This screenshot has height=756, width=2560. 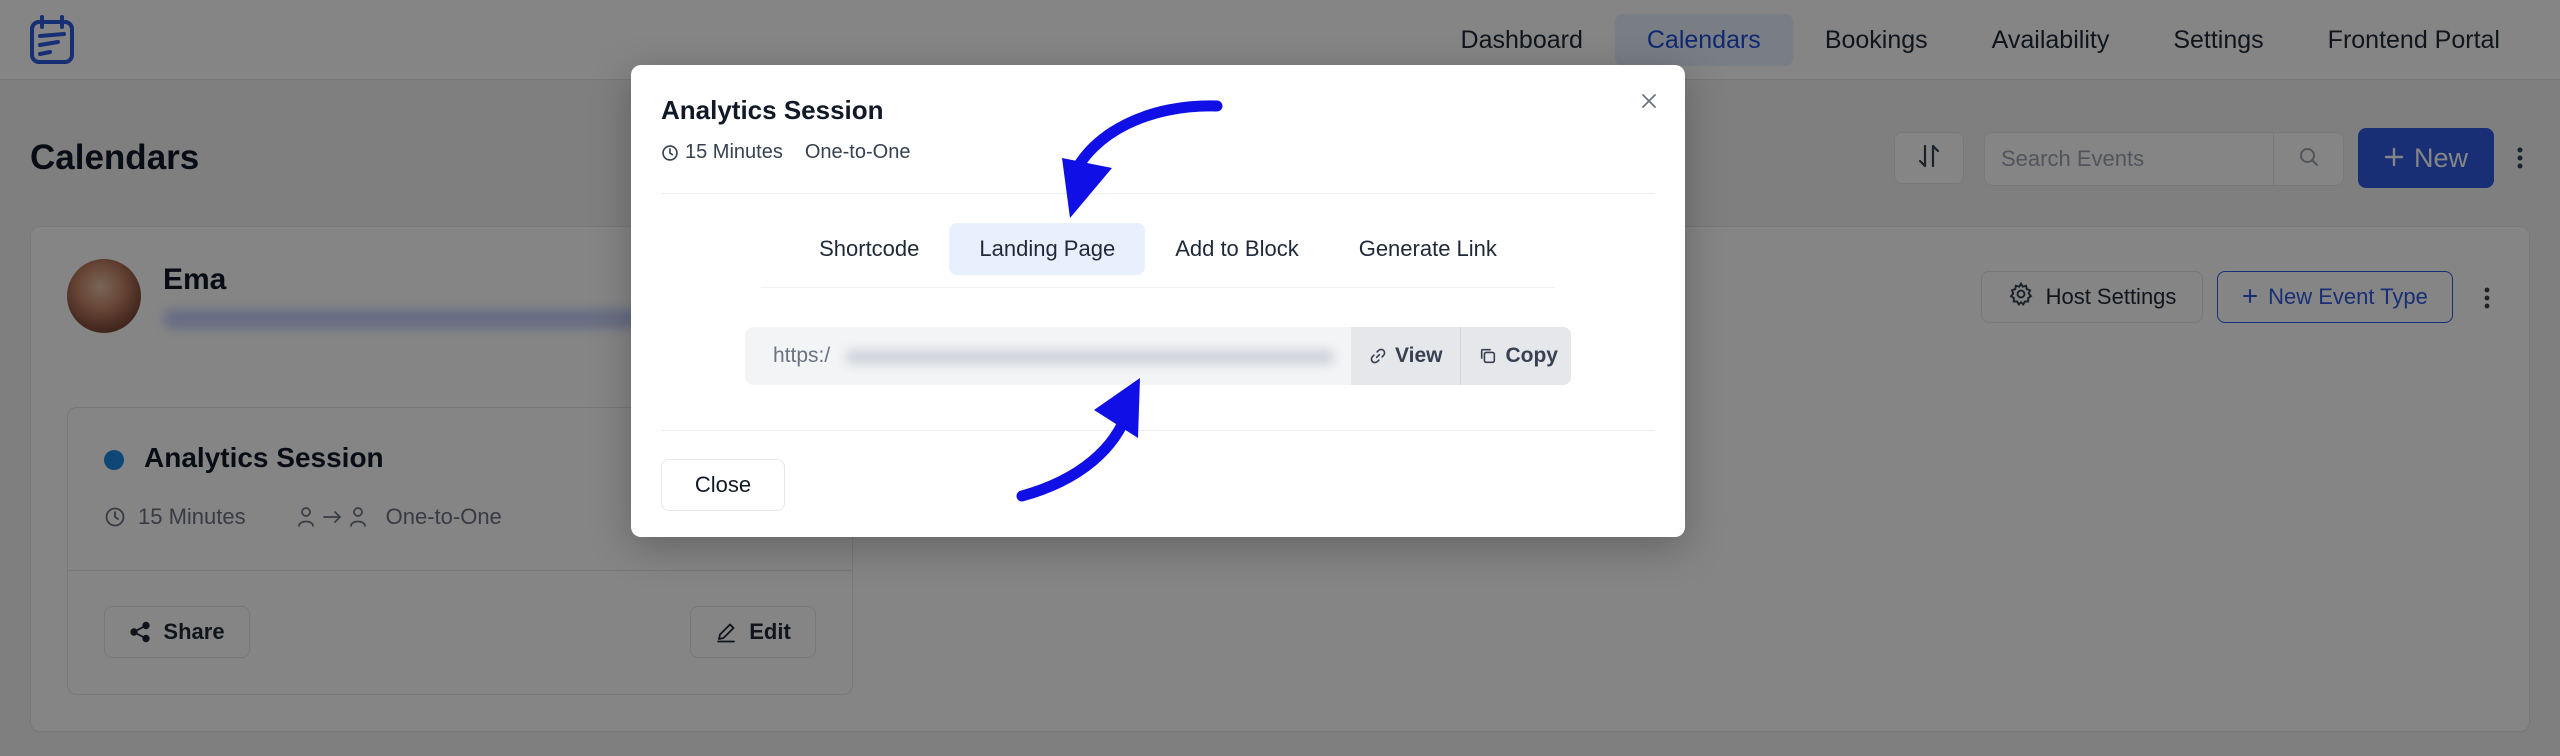 I want to click on modal-title: Analytics Session, so click(x=772, y=110).